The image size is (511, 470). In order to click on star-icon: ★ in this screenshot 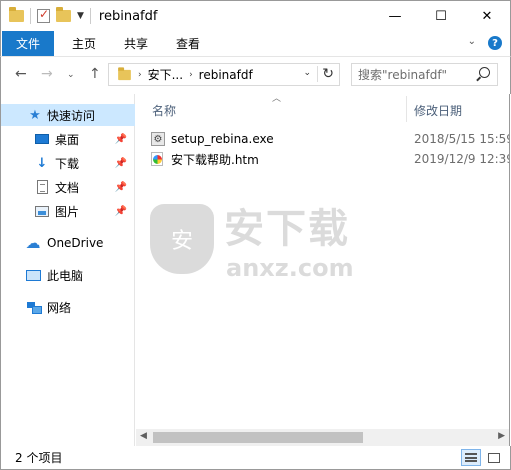, I will do `click(35, 115)`.